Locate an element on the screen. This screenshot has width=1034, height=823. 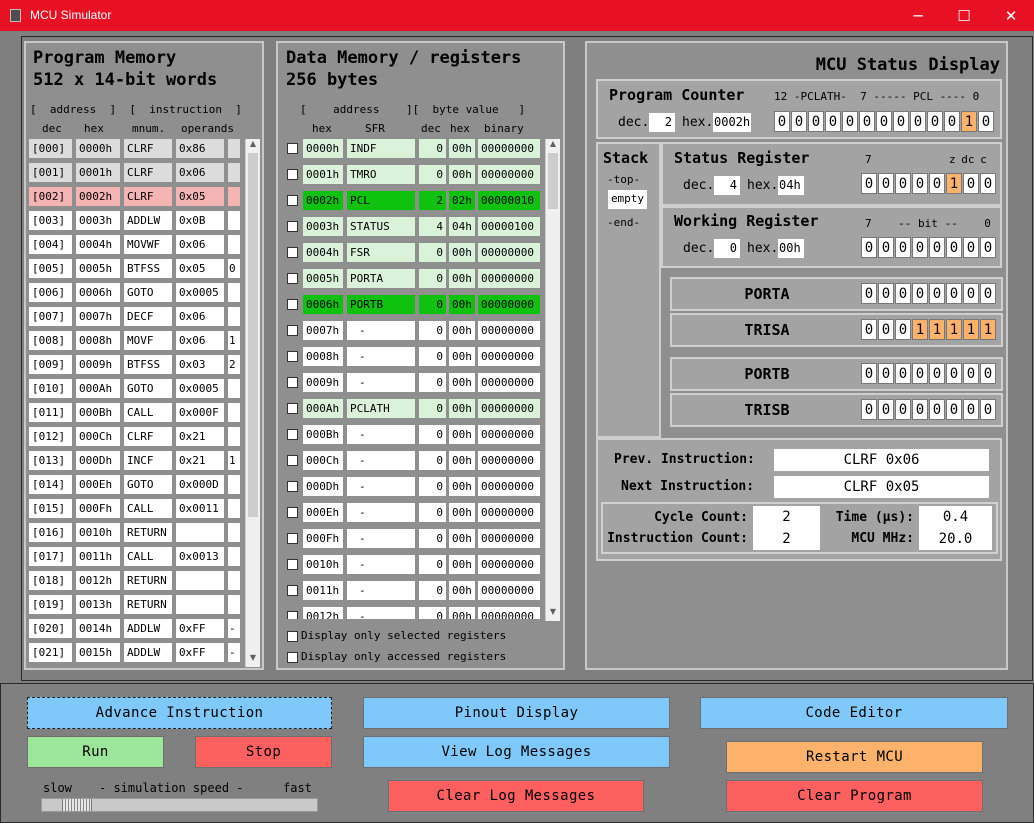
data-memory-row: 000Bh -0 00h 00000000 is located at coordinates (412, 435).